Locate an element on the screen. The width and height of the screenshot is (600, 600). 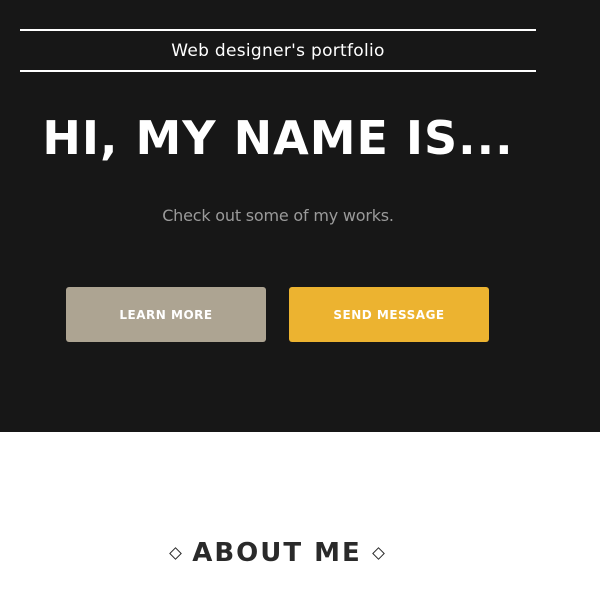
hero-subtitle: Check out some of my works. is located at coordinates (278, 215).